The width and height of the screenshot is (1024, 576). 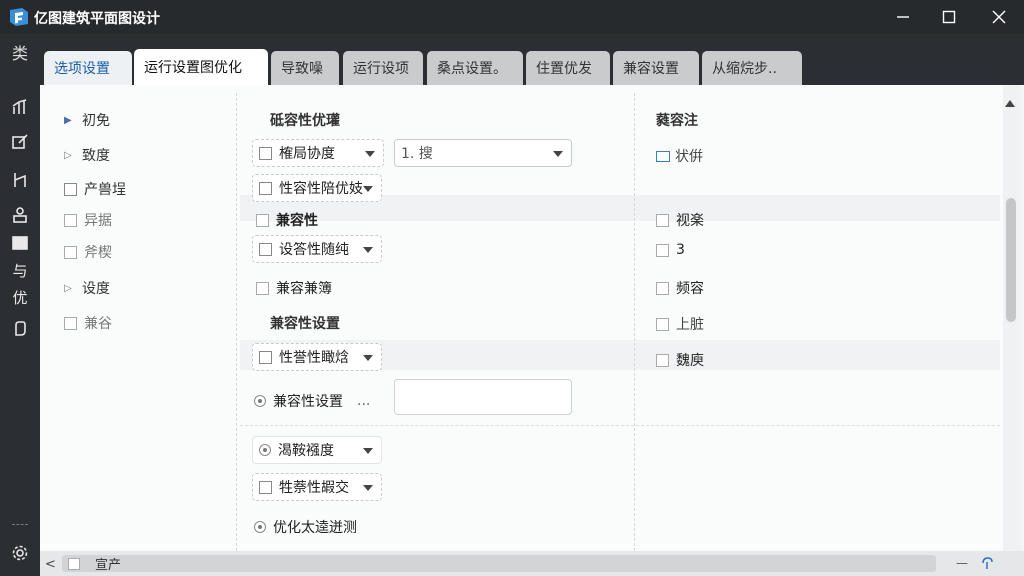 I want to click on maximize-button, so click(x=949, y=17).